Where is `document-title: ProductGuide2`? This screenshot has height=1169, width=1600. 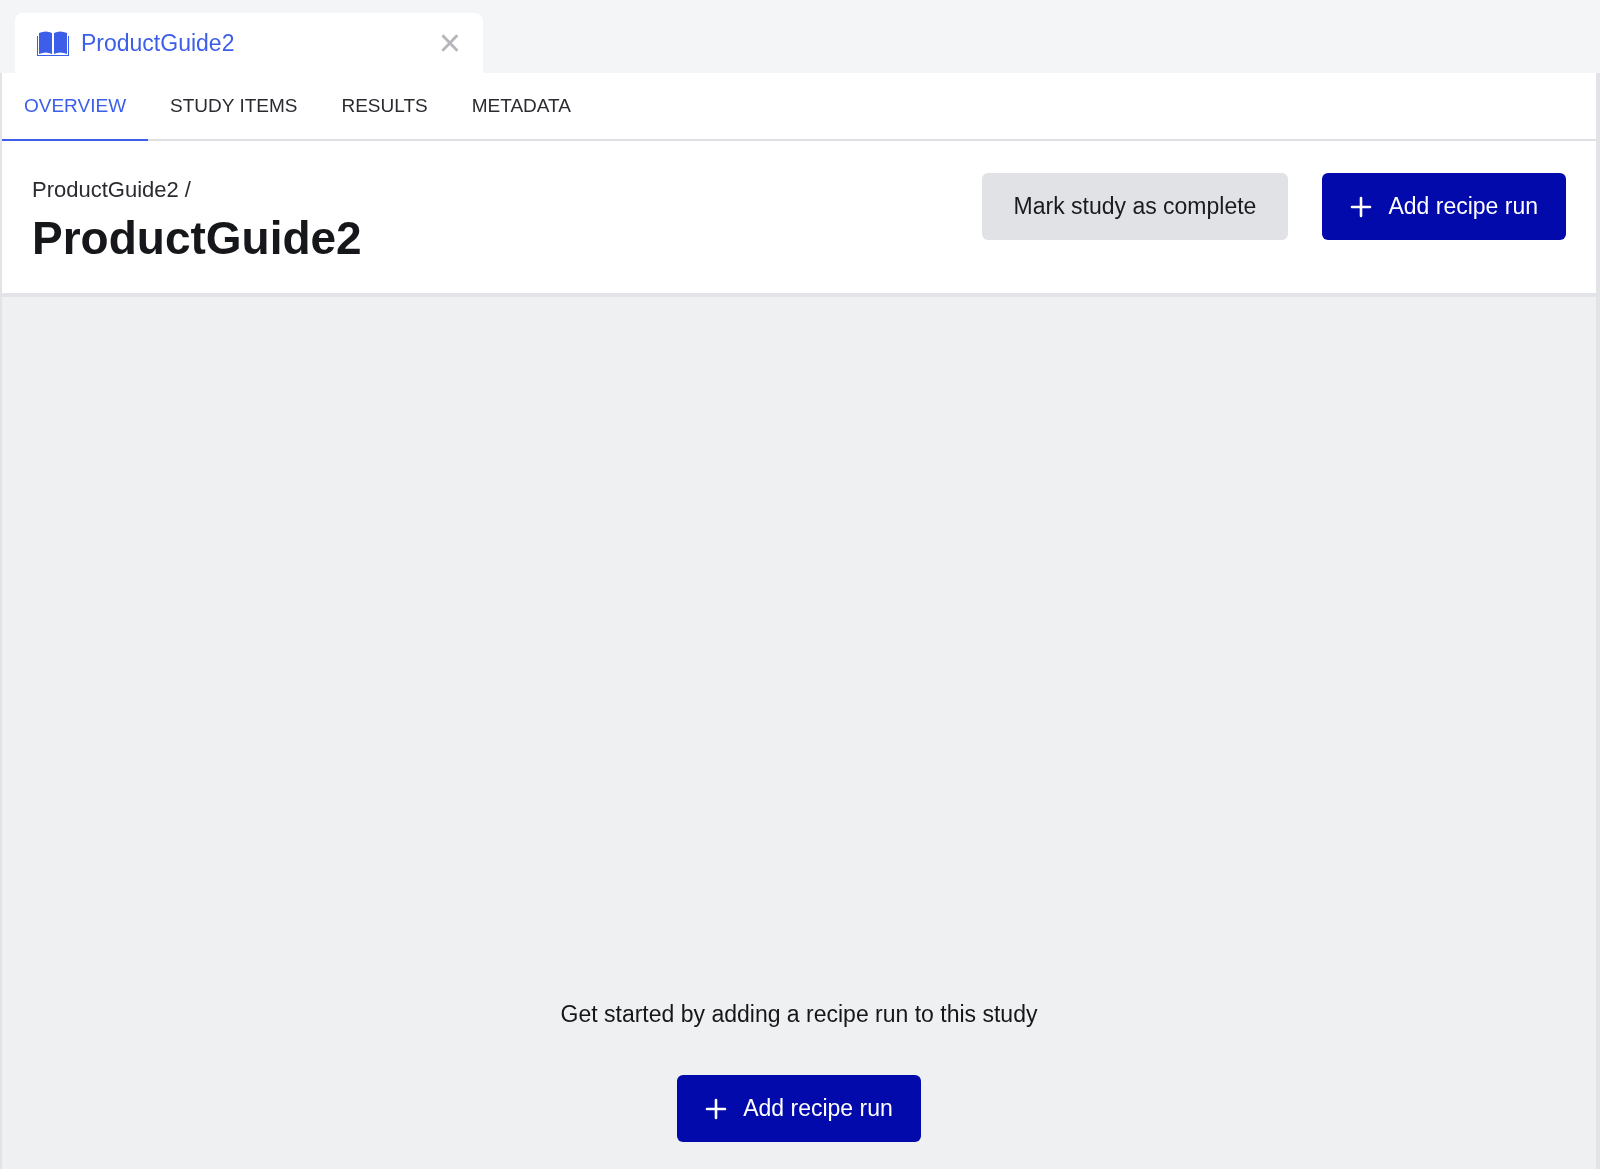
document-title: ProductGuide2 is located at coordinates (158, 43).